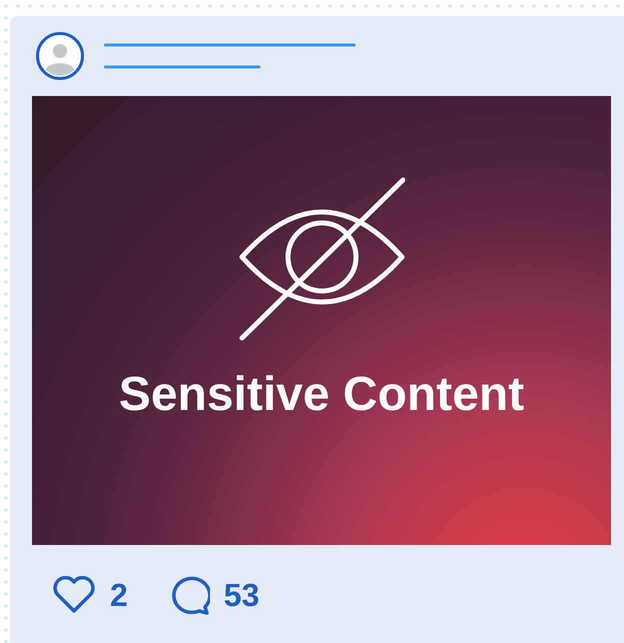  I want to click on eye-slash-icon, so click(321, 259).